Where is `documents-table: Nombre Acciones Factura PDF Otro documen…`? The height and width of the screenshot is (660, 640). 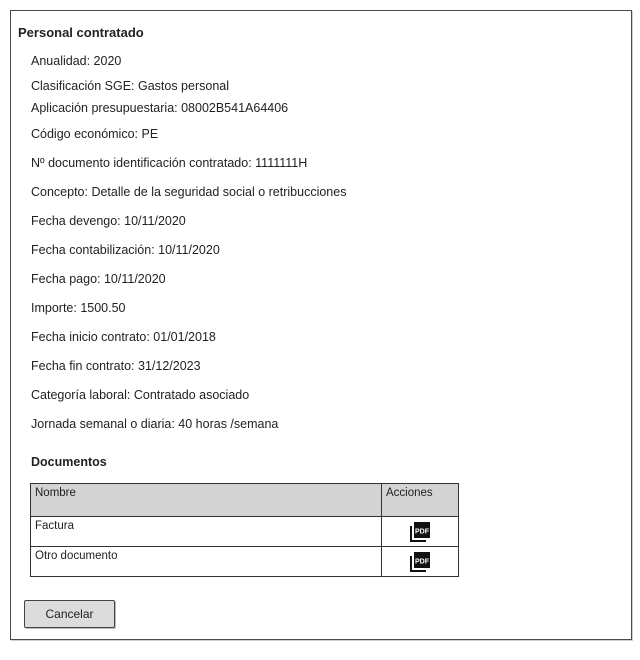
documents-table: Nombre Acciones Factura PDF Otro documen… is located at coordinates (244, 530).